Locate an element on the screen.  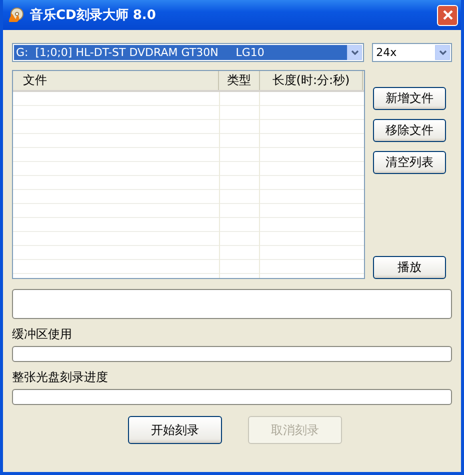
close-button is located at coordinates (447, 15).